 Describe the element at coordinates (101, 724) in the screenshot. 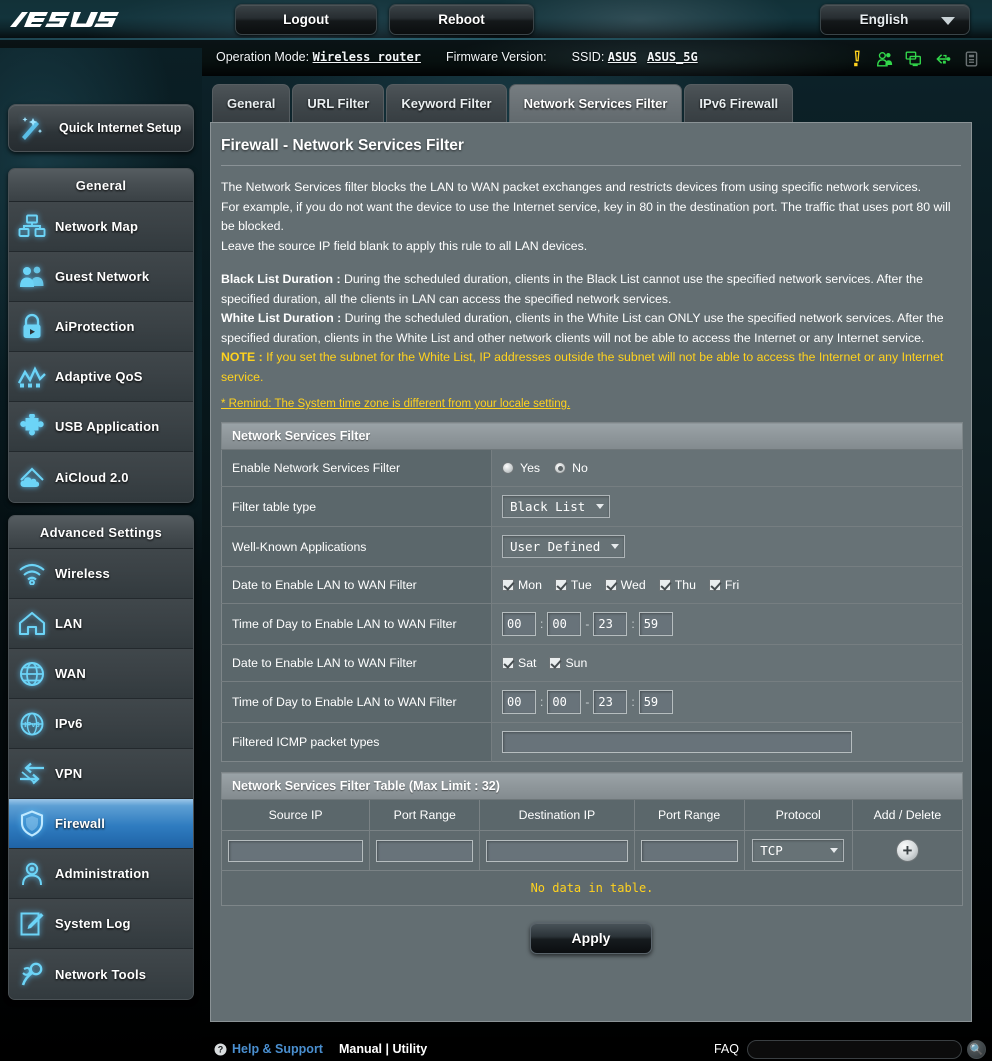

I see `sidebar-item-ipv6: IPv6 IPv6` at that location.